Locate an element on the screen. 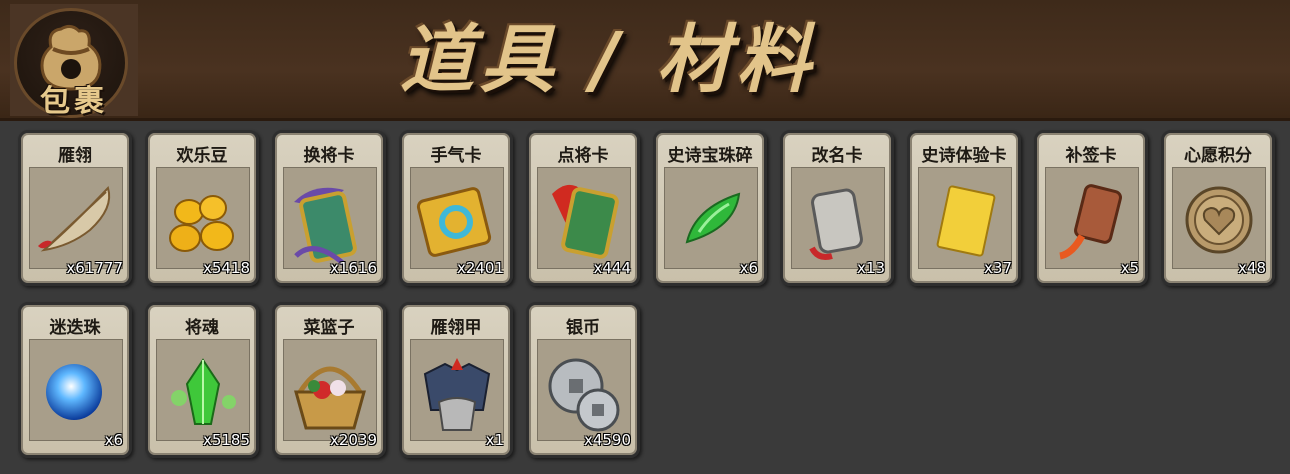  item-name: 史诗体验卡 is located at coordinates (964, 156).